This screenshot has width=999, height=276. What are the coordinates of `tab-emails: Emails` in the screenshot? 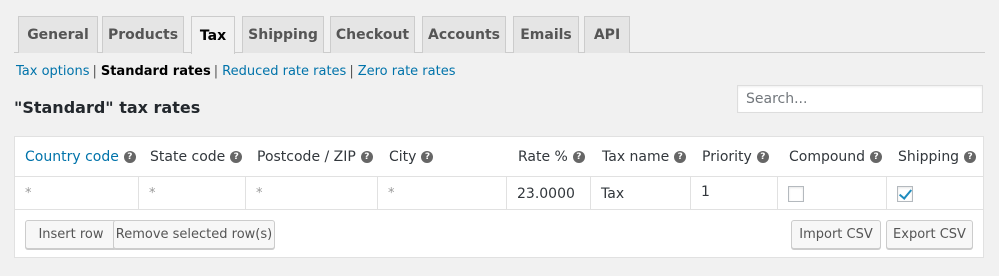 It's located at (546, 34).